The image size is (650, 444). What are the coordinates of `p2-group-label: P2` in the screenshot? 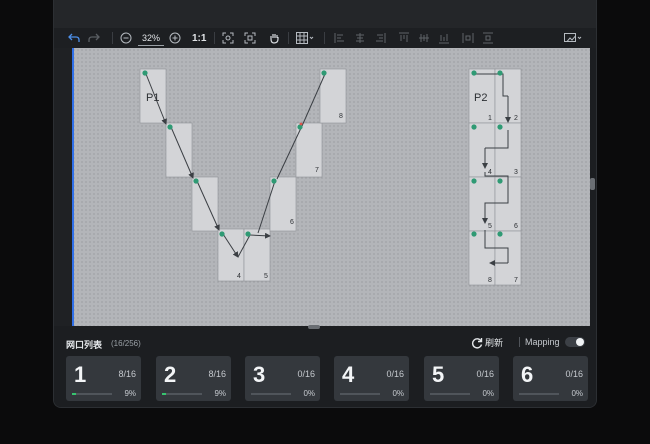 It's located at (480, 98).